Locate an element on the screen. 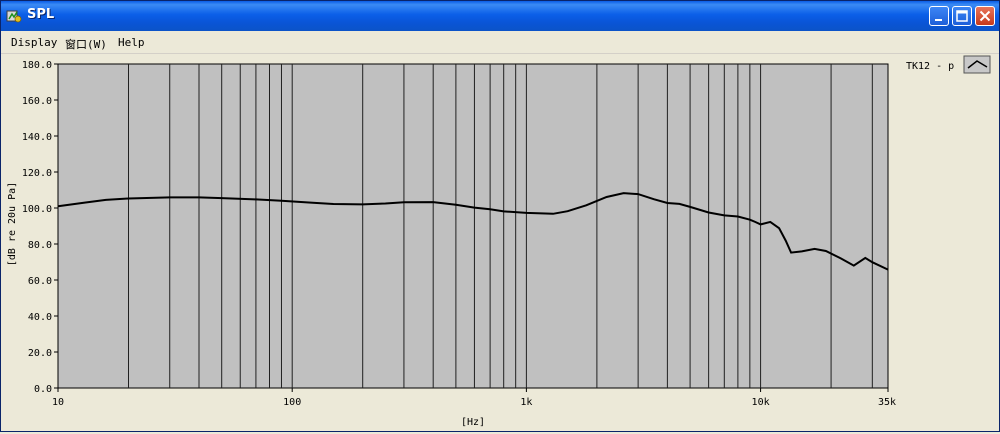  y-tick-label: 140.0 is located at coordinates (37, 137).